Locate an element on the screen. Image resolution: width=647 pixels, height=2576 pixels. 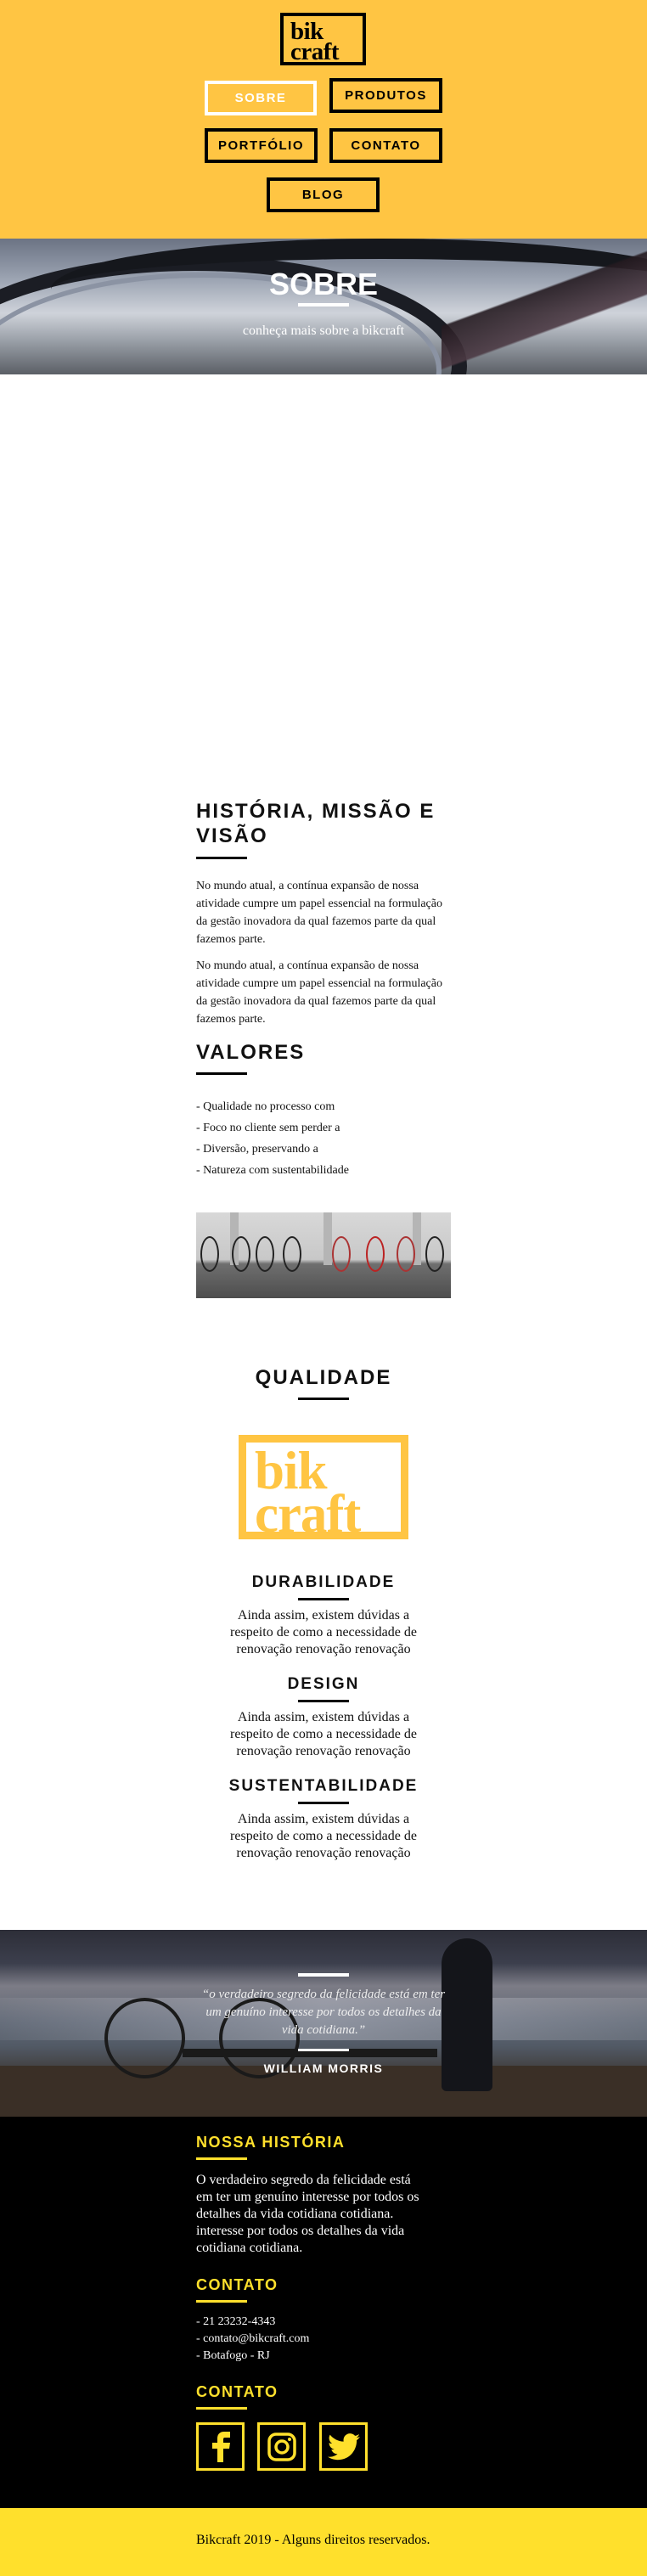
footer-history-underline is located at coordinates (221, 2158).